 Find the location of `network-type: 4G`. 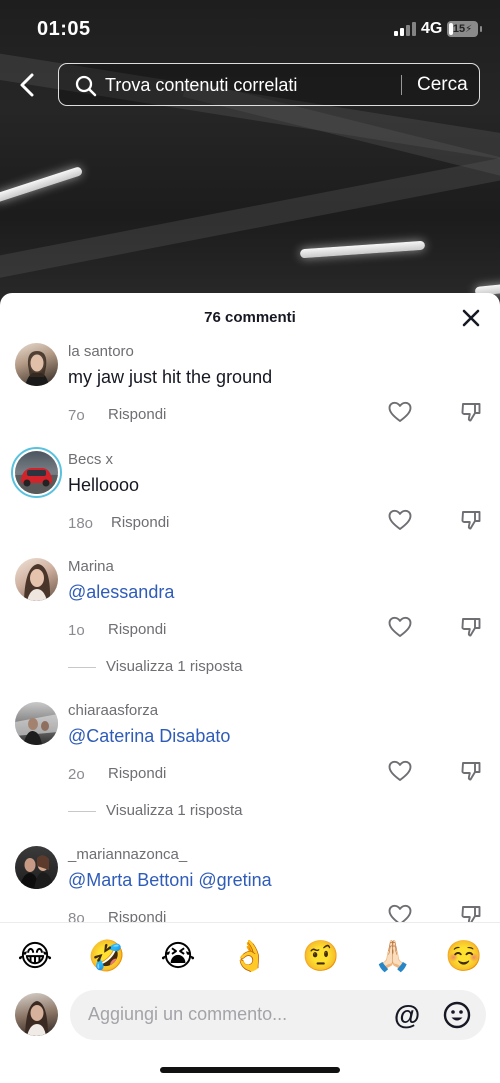

network-type: 4G is located at coordinates (432, 28).